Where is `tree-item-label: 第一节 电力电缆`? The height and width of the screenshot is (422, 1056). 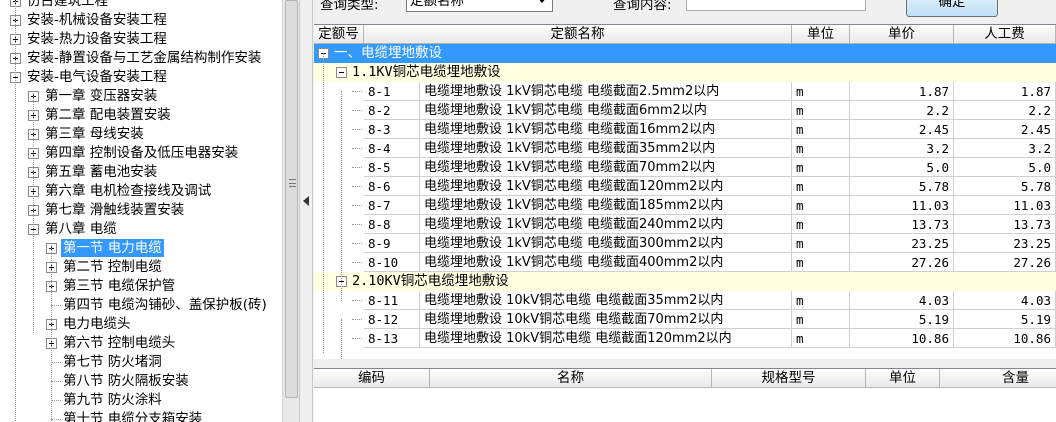
tree-item-label: 第一节 电力电缆 is located at coordinates (112, 248).